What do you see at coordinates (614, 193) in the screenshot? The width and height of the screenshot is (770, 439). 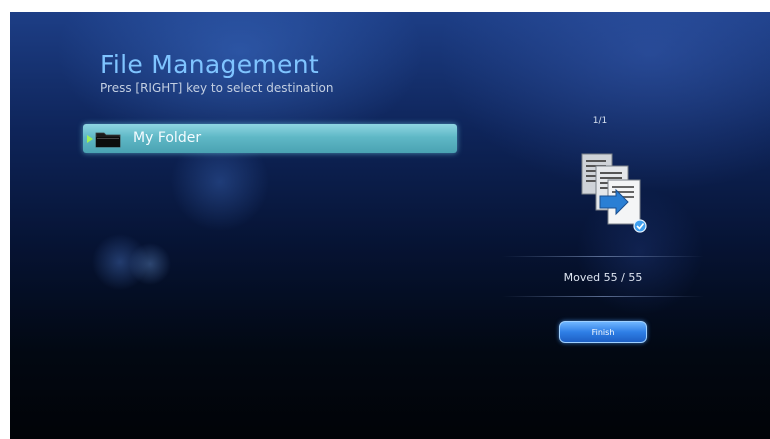 I see `documents-moved-icon` at bounding box center [614, 193].